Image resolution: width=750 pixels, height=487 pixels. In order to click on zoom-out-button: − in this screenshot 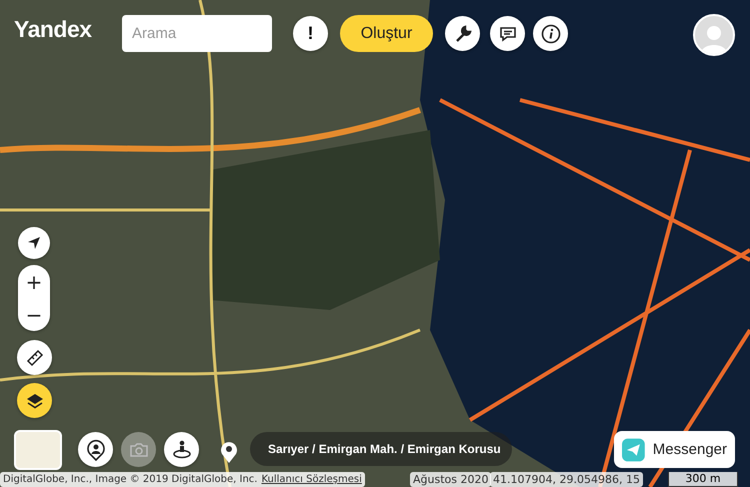, I will do `click(34, 314)`.